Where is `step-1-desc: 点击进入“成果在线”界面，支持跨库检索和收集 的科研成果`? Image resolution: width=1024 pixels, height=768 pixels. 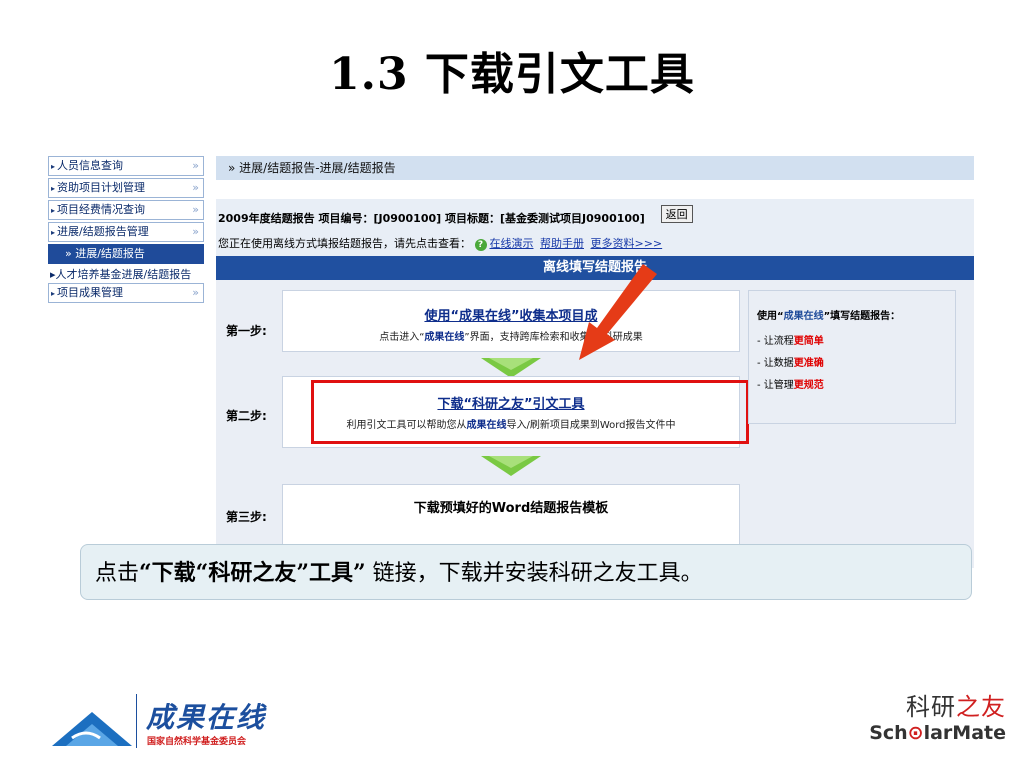 step-1-desc: 点击进入“成果在线”界面，支持跨库检索和收集 的科研成果 is located at coordinates (511, 337).